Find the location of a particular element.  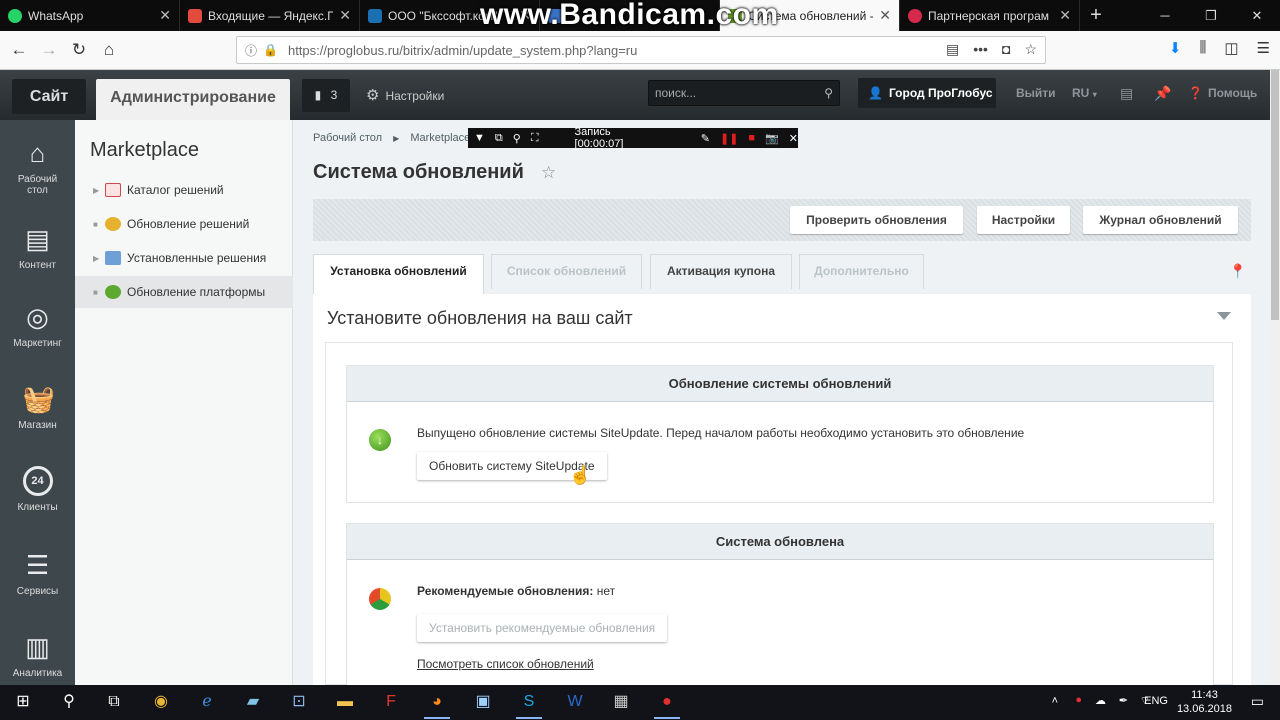

search-input: поиск... ⚲ is located at coordinates (744, 93).